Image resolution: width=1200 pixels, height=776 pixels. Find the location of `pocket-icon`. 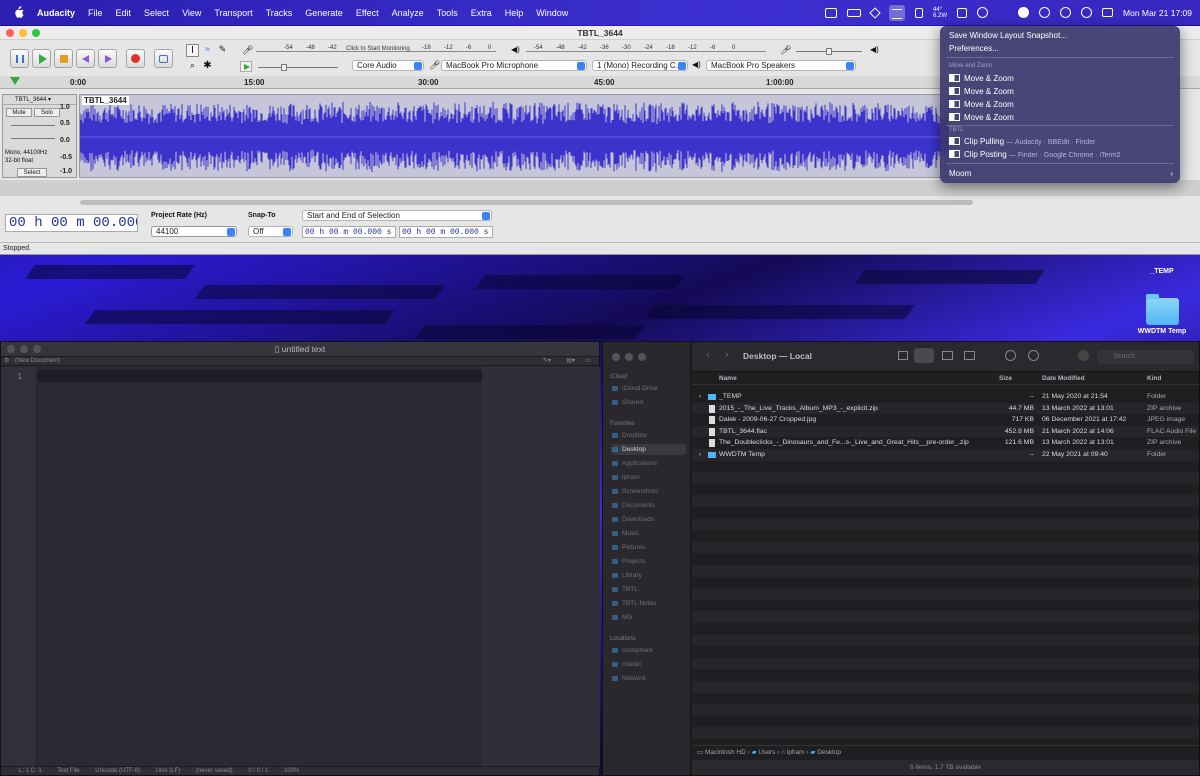

pocket-icon is located at coordinates (1045, 12).